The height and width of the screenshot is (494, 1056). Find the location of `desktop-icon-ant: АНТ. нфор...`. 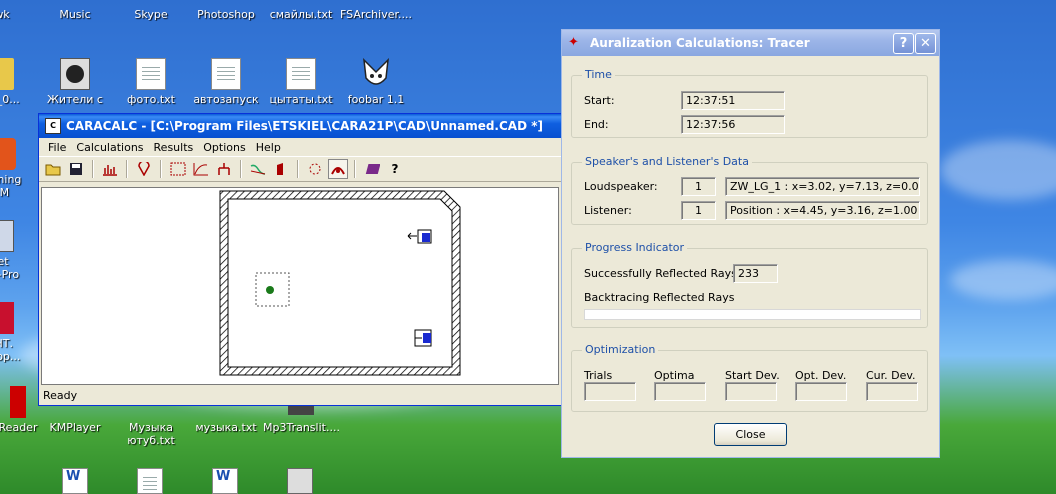

desktop-icon-ant: АНТ. нфор... is located at coordinates (19, 332).